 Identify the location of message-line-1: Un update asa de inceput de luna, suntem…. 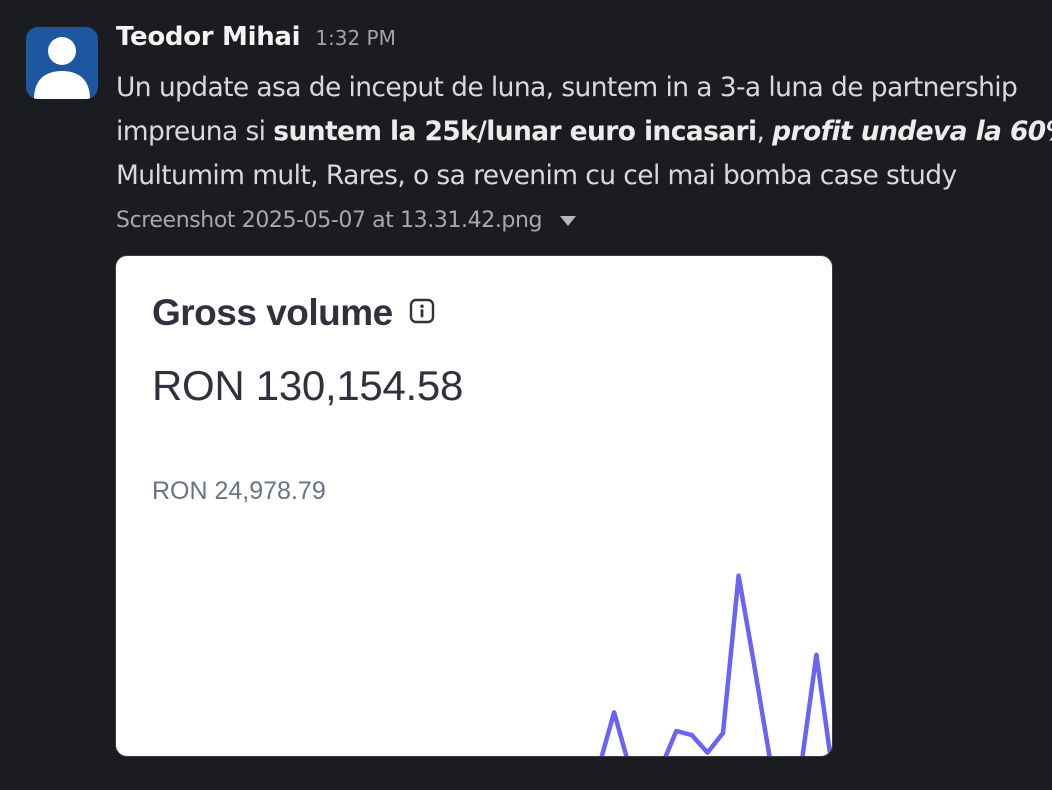
(567, 87).